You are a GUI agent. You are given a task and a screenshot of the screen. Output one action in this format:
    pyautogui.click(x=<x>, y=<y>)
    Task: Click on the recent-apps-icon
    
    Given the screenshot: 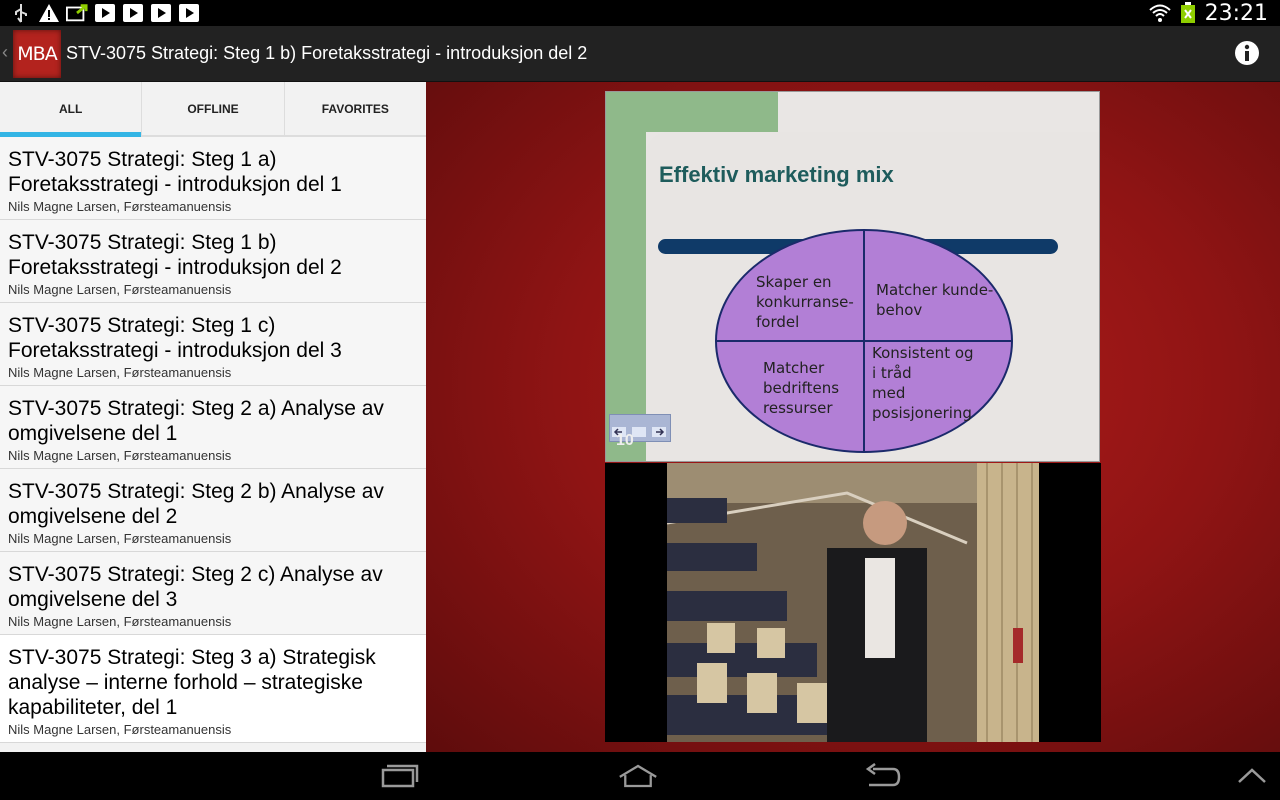 What is the action you would take?
    pyautogui.click(x=400, y=776)
    